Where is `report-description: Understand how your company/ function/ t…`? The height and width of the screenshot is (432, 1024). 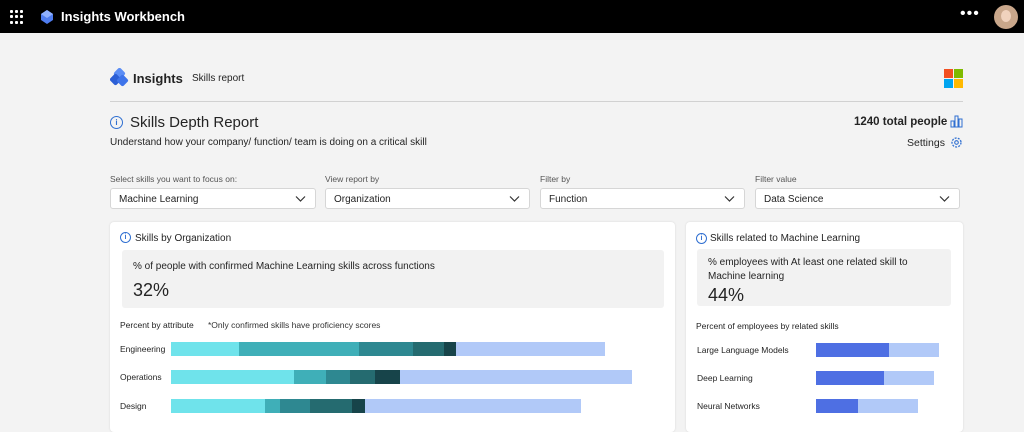
report-description: Understand how your company/ function/ t… is located at coordinates (268, 142).